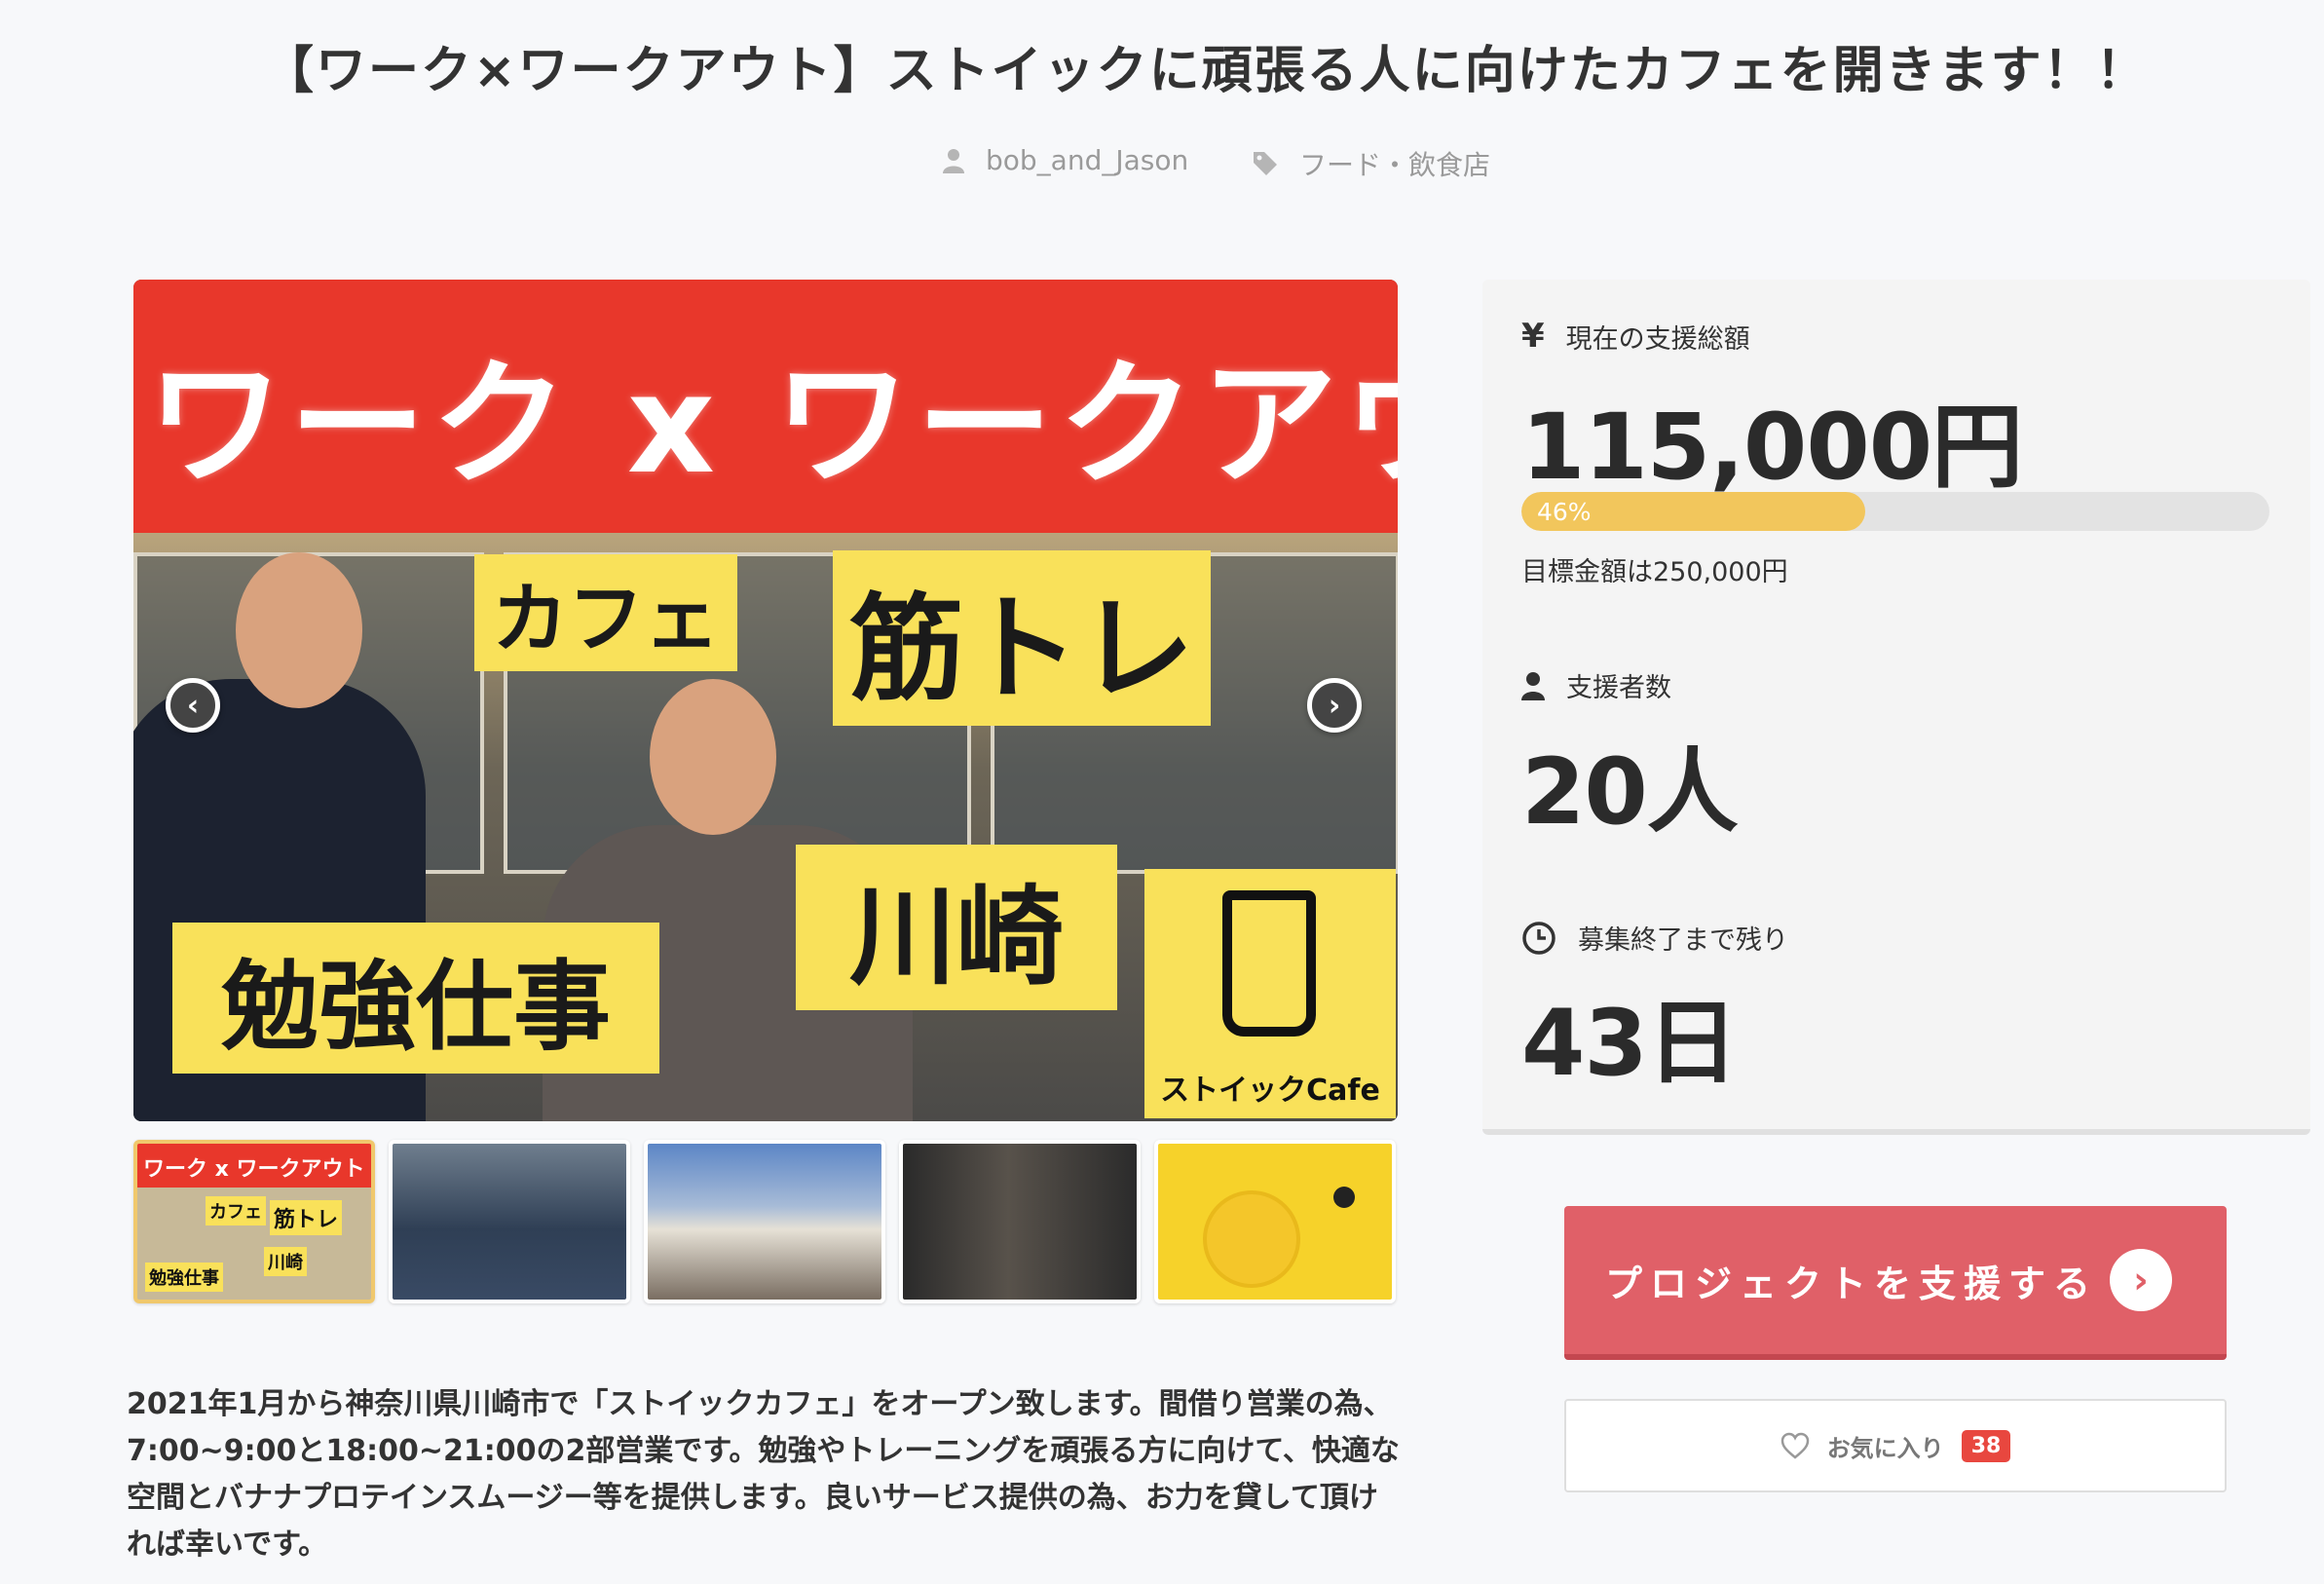  I want to click on person-left-face, so click(299, 630).